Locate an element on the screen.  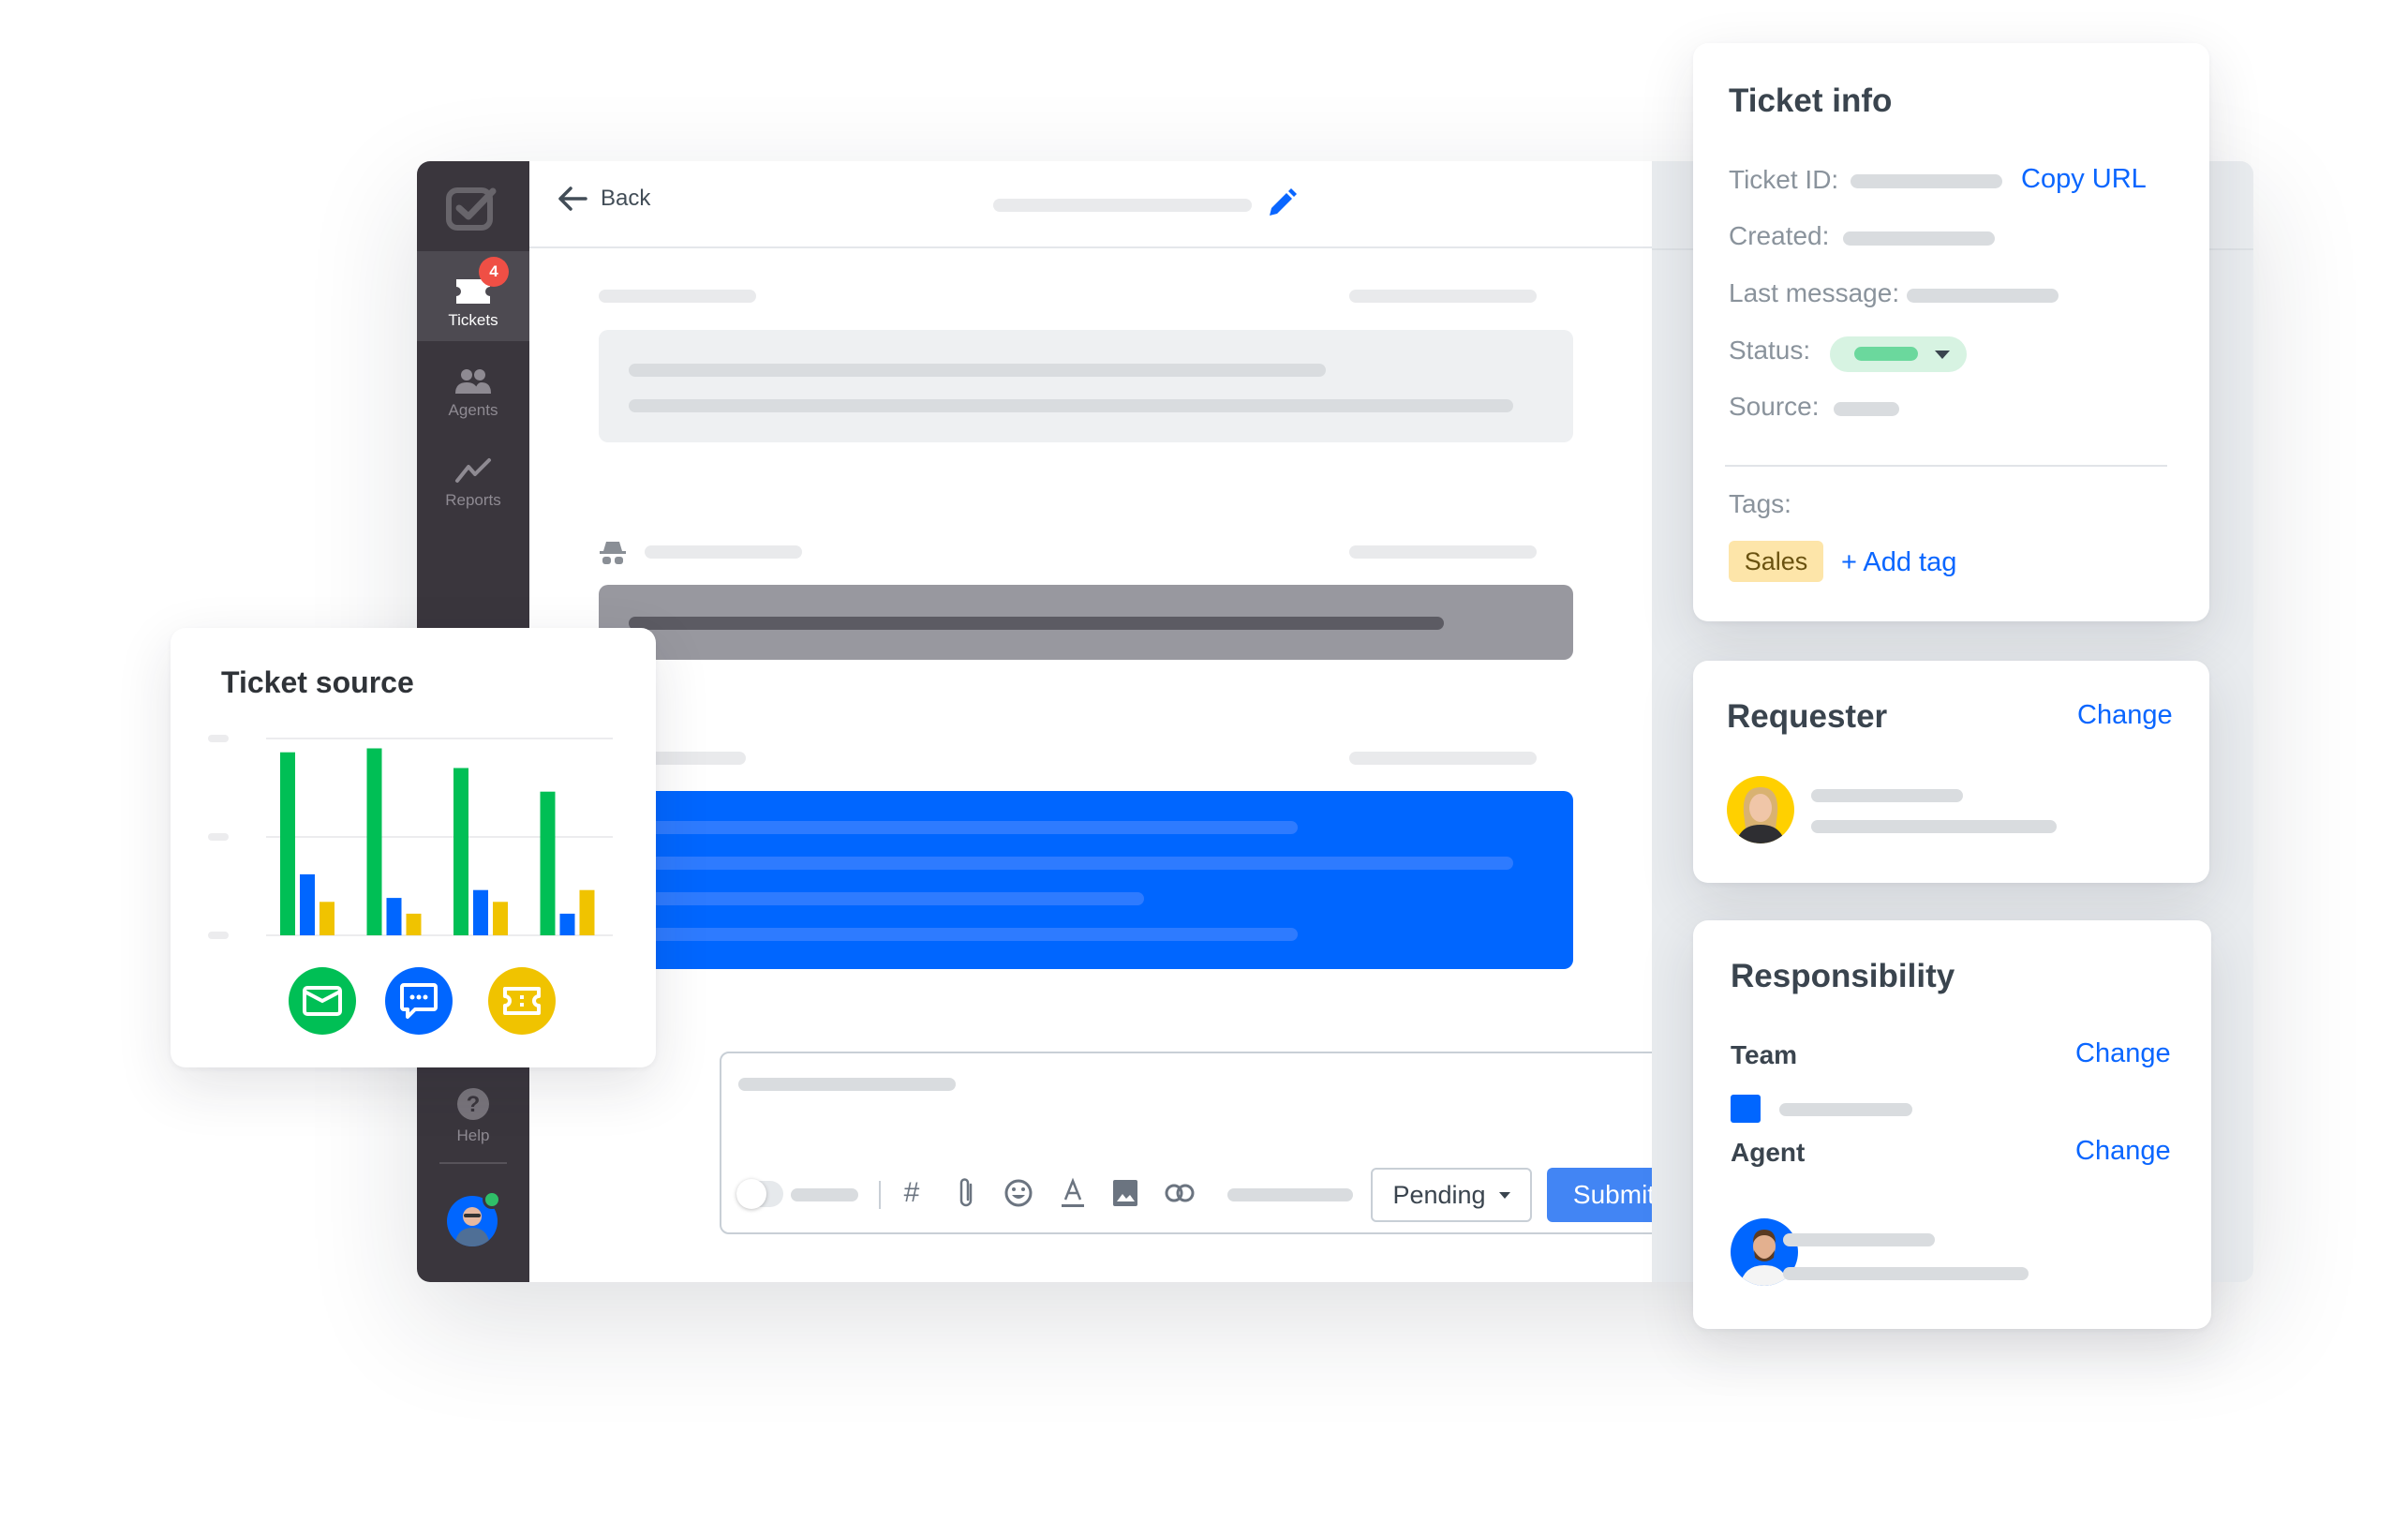
team-label: Team is located at coordinates (1764, 1054).